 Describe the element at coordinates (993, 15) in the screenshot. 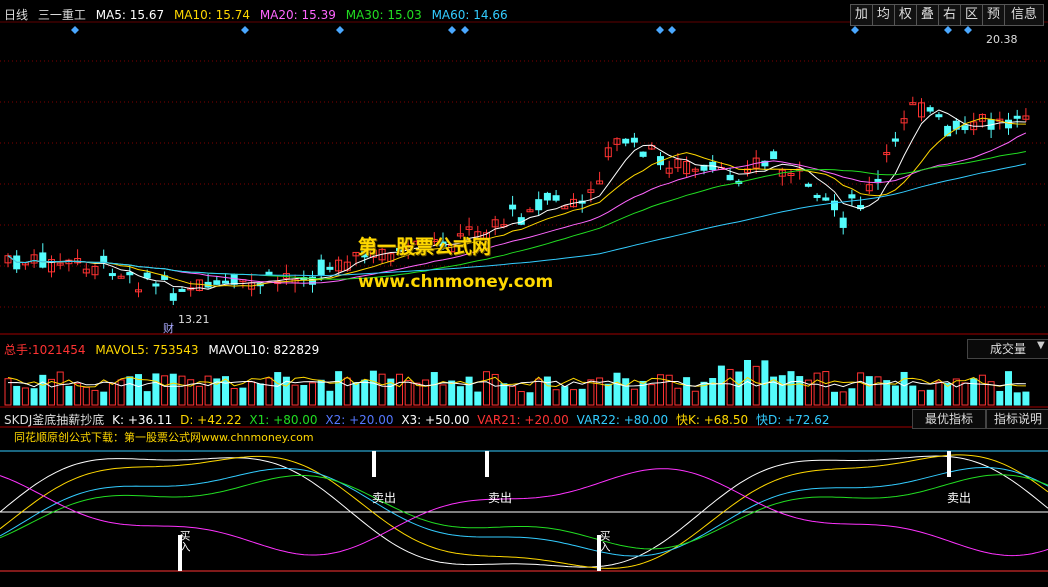

I see `toolbar-forecast-button: 预` at that location.